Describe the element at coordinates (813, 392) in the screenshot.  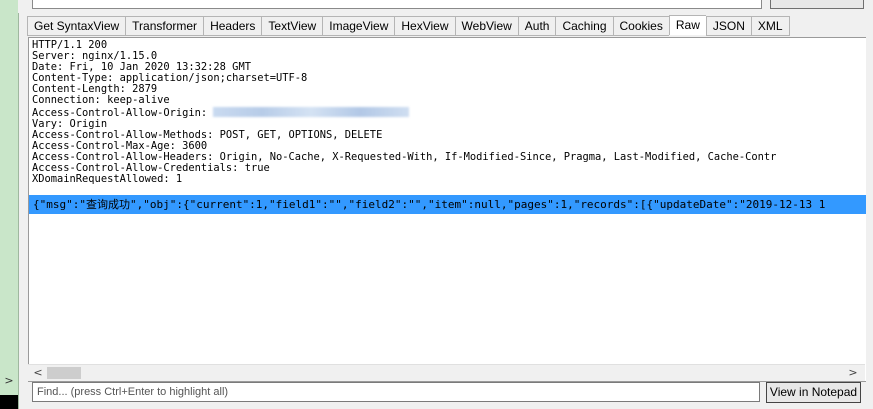
I see `view-in-notepad-button: View in Notepad` at that location.